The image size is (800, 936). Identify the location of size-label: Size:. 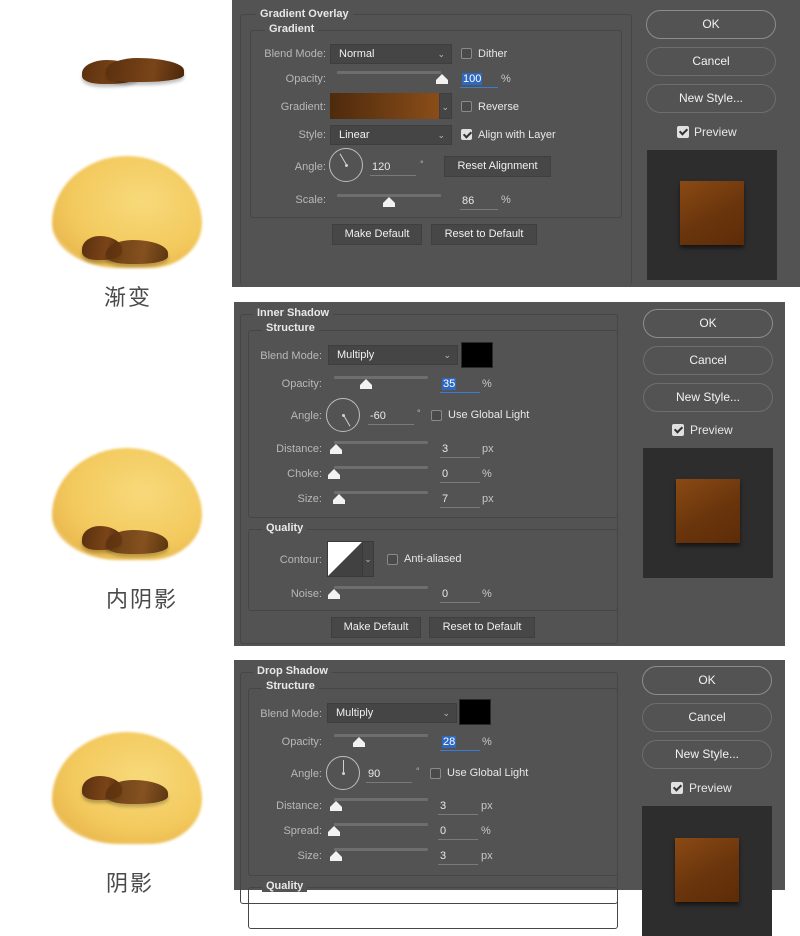
(309, 856).